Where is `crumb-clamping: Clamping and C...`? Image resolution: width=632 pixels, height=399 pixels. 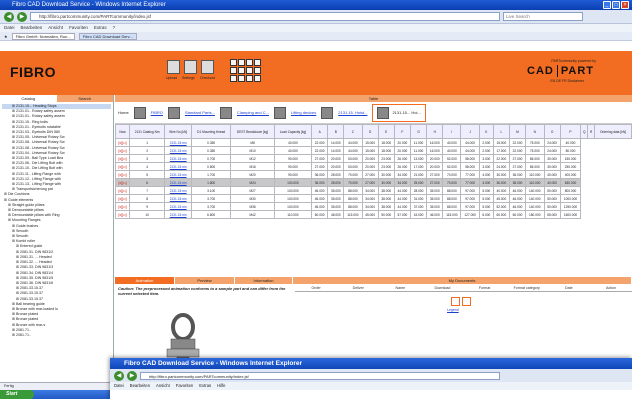
crumb-clamping: Clamping and C... is located at coordinates (253, 112).